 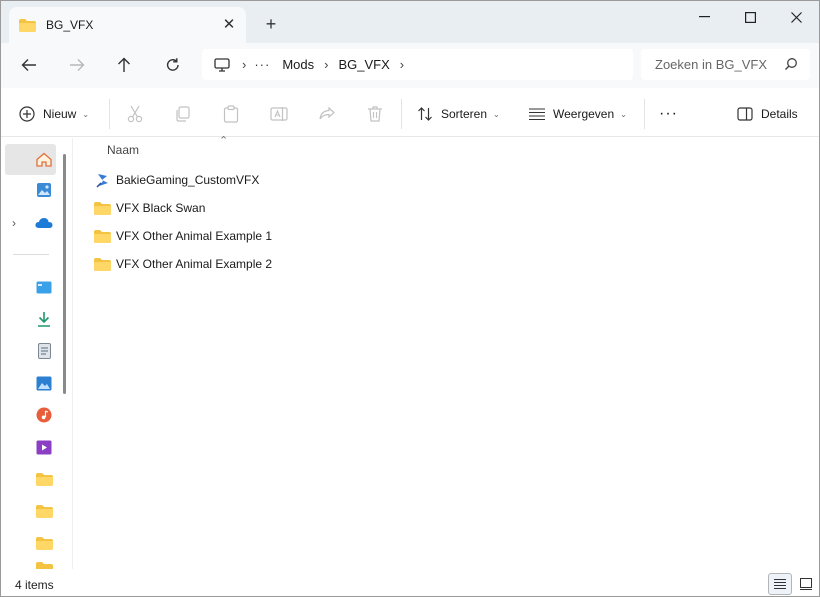 I want to click on minimize-button, so click(x=704, y=17).